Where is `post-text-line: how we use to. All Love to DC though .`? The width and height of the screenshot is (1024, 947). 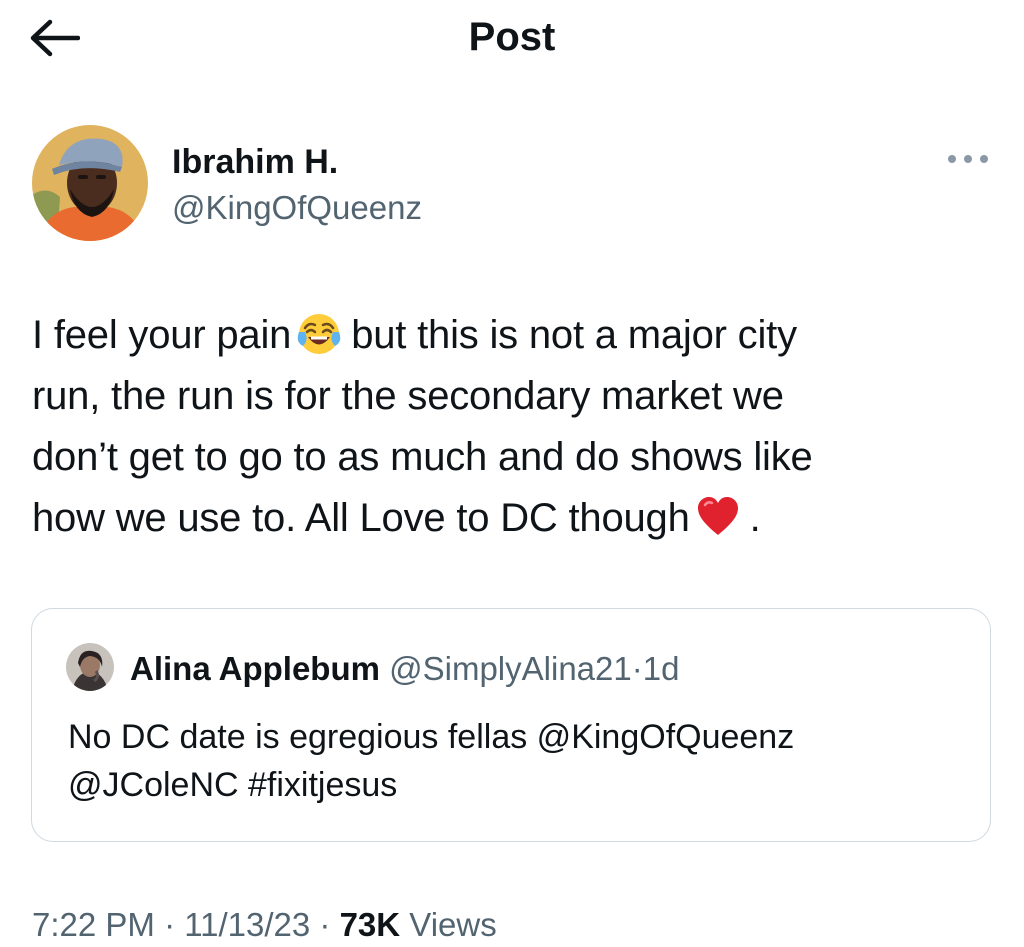 post-text-line: how we use to. All Love to DC though . is located at coordinates (512, 518).